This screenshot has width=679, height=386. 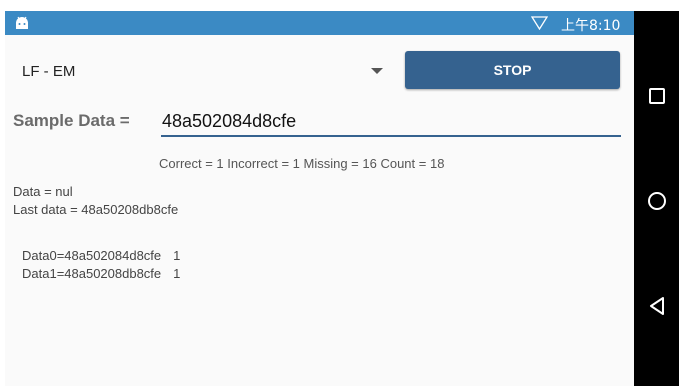 What do you see at coordinates (92, 255) in the screenshot?
I see `list-item-label: Data0=48a502084d8cfe` at bounding box center [92, 255].